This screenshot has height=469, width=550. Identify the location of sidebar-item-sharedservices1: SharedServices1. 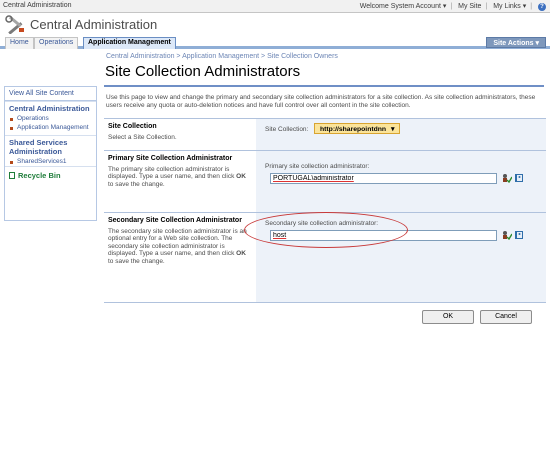
(50, 161).